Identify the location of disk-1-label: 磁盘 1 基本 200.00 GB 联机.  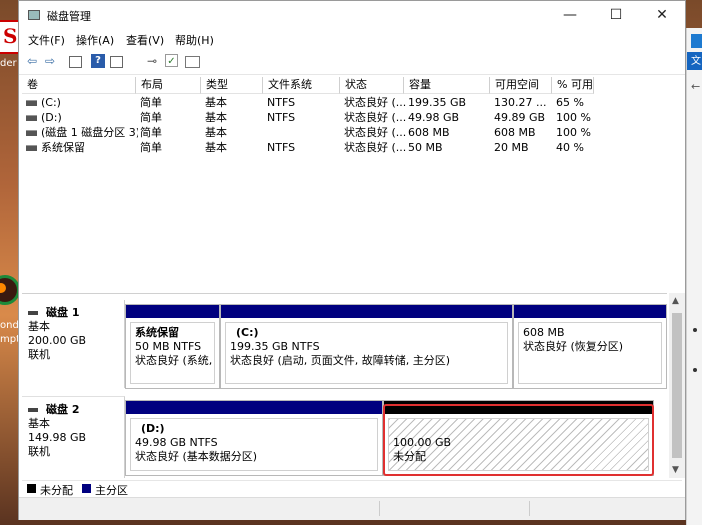
(73, 344).